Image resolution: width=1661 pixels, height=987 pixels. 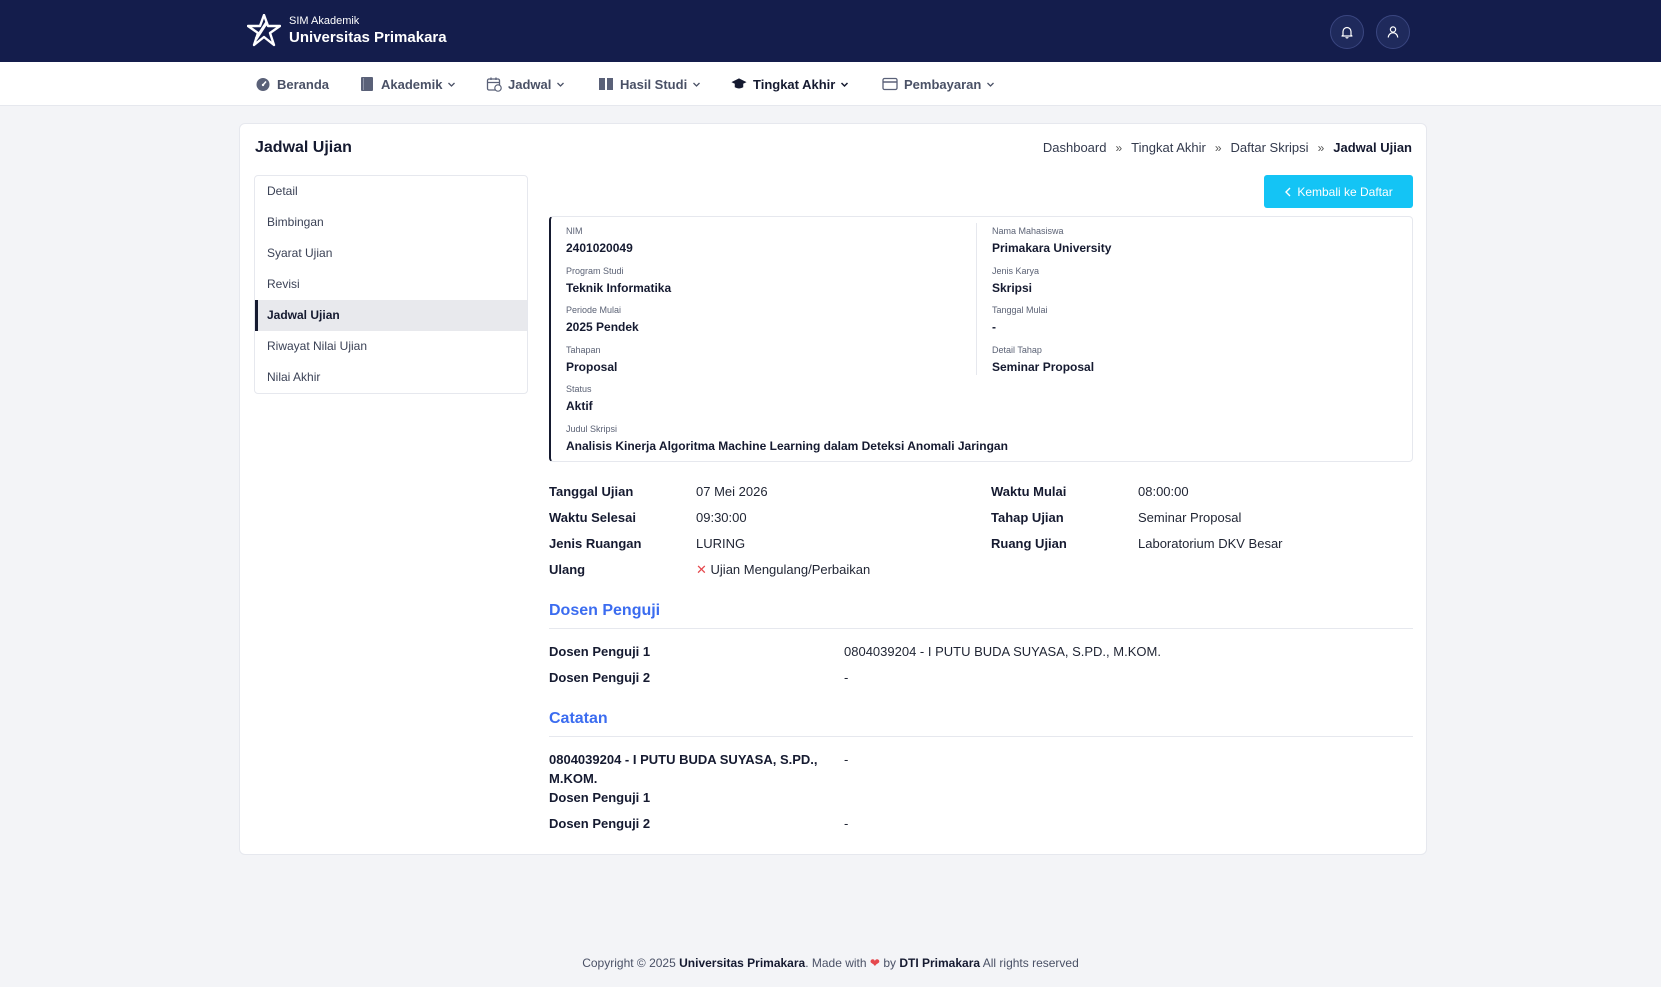 I want to click on catatan-name: M.KOM., so click(x=573, y=778).